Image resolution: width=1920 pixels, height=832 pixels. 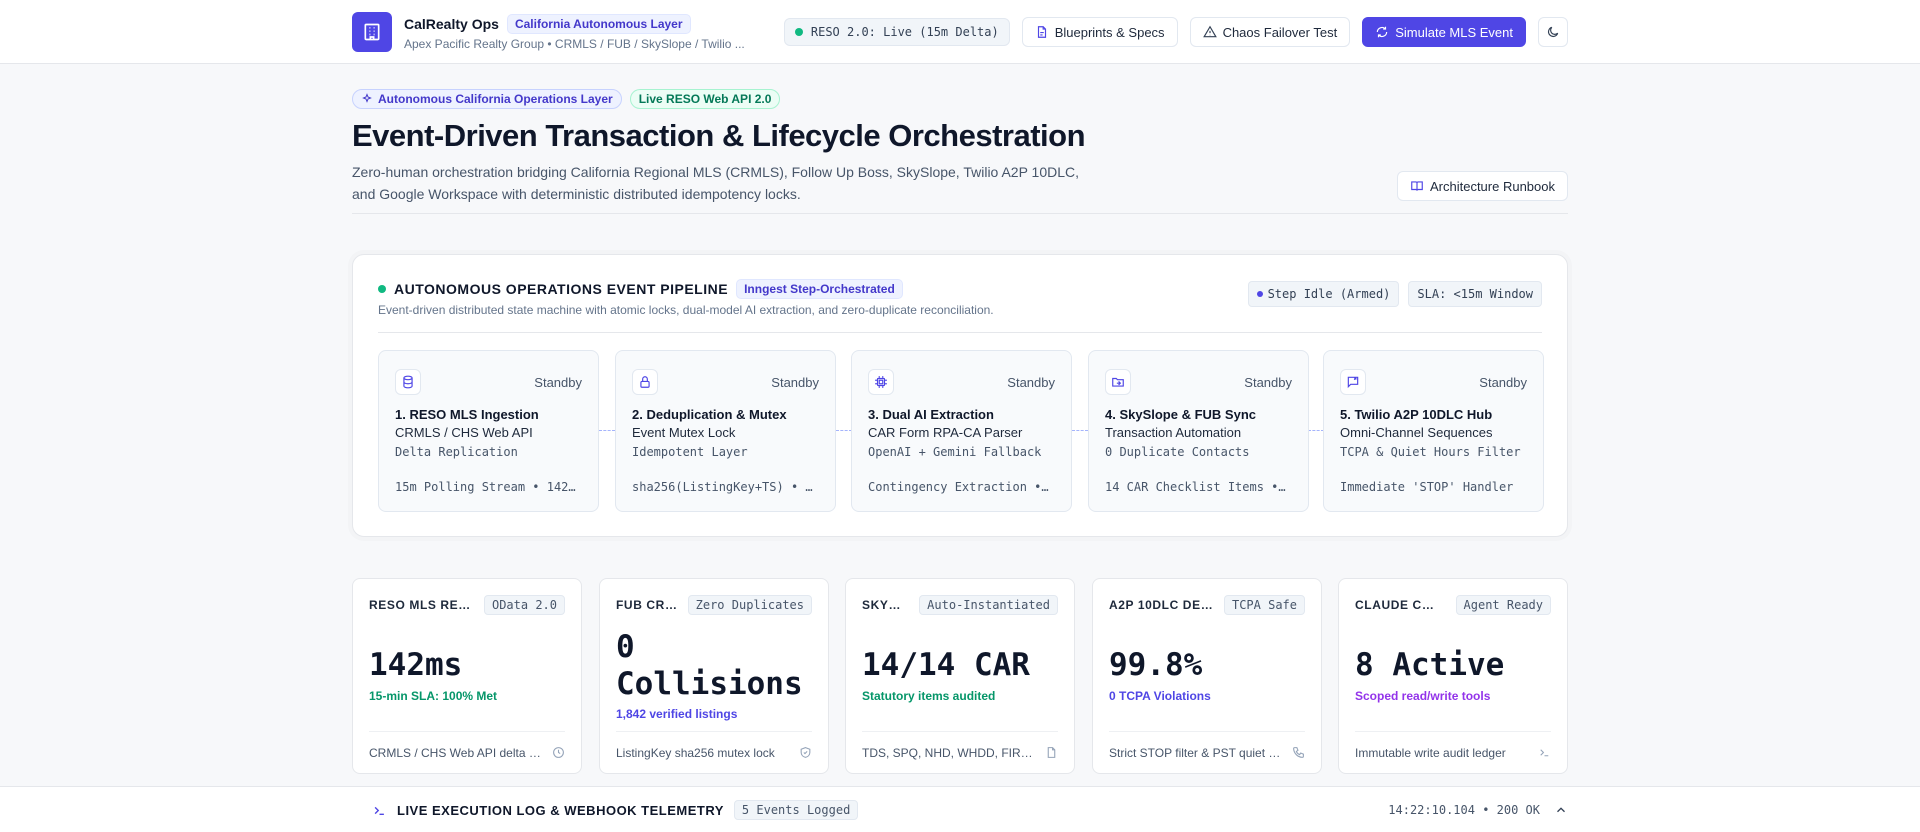 I want to click on kpi-tag: Auto-Instantiated, so click(x=988, y=605).